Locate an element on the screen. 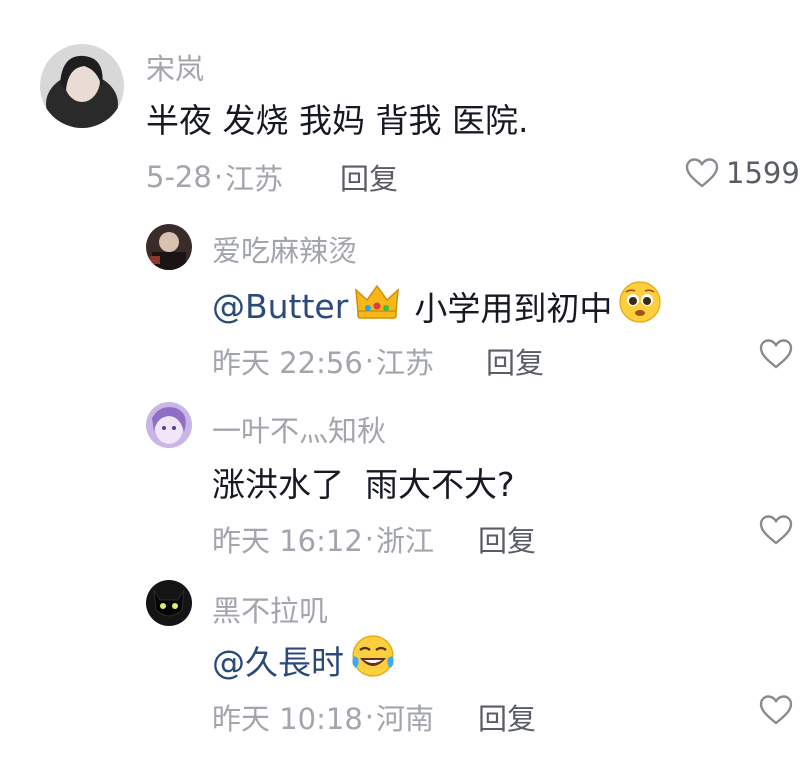  comment-username: 爱吃麻辣烫 is located at coordinates (284, 249).